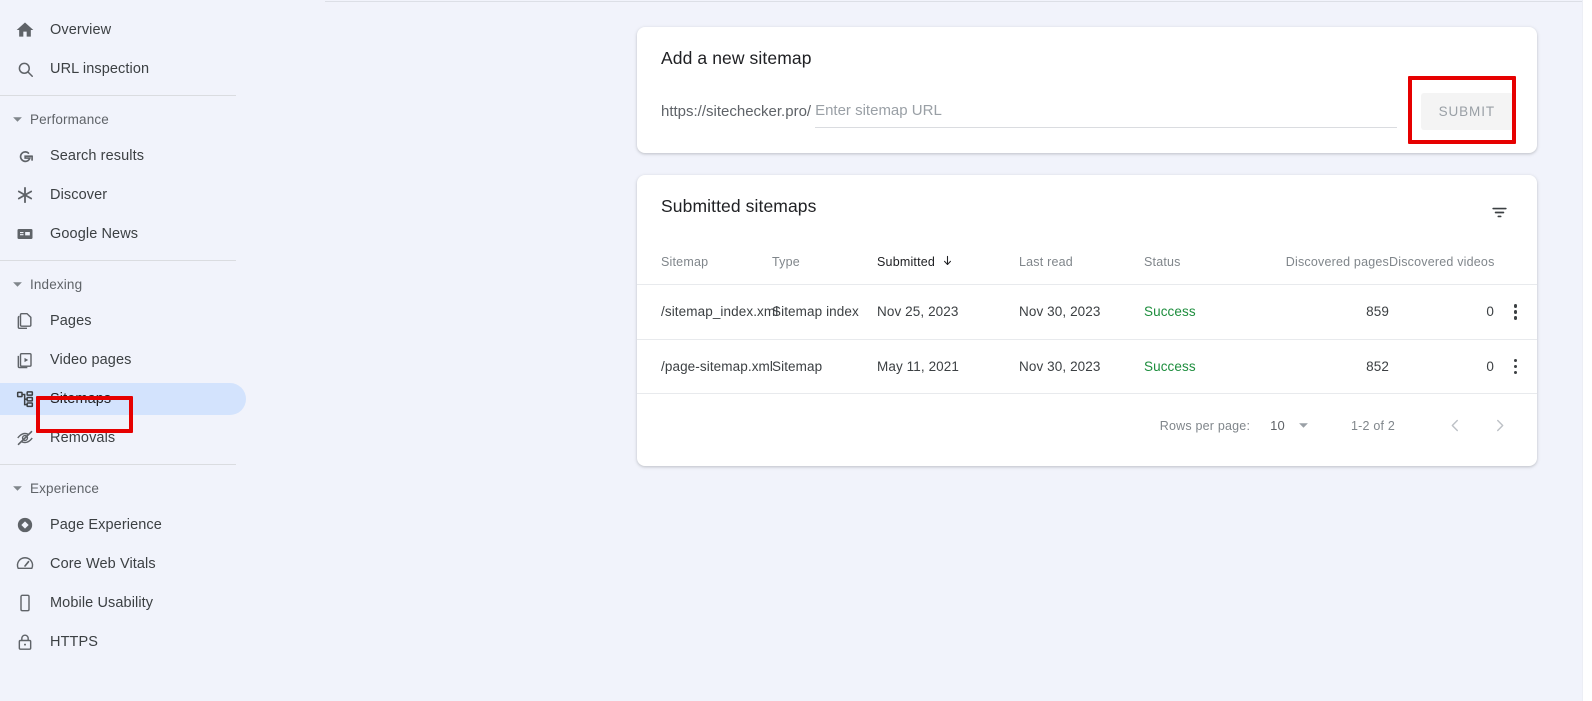  Describe the element at coordinates (1081, 311) in the screenshot. I see `cell-last-read: Nov 30, 2023` at that location.